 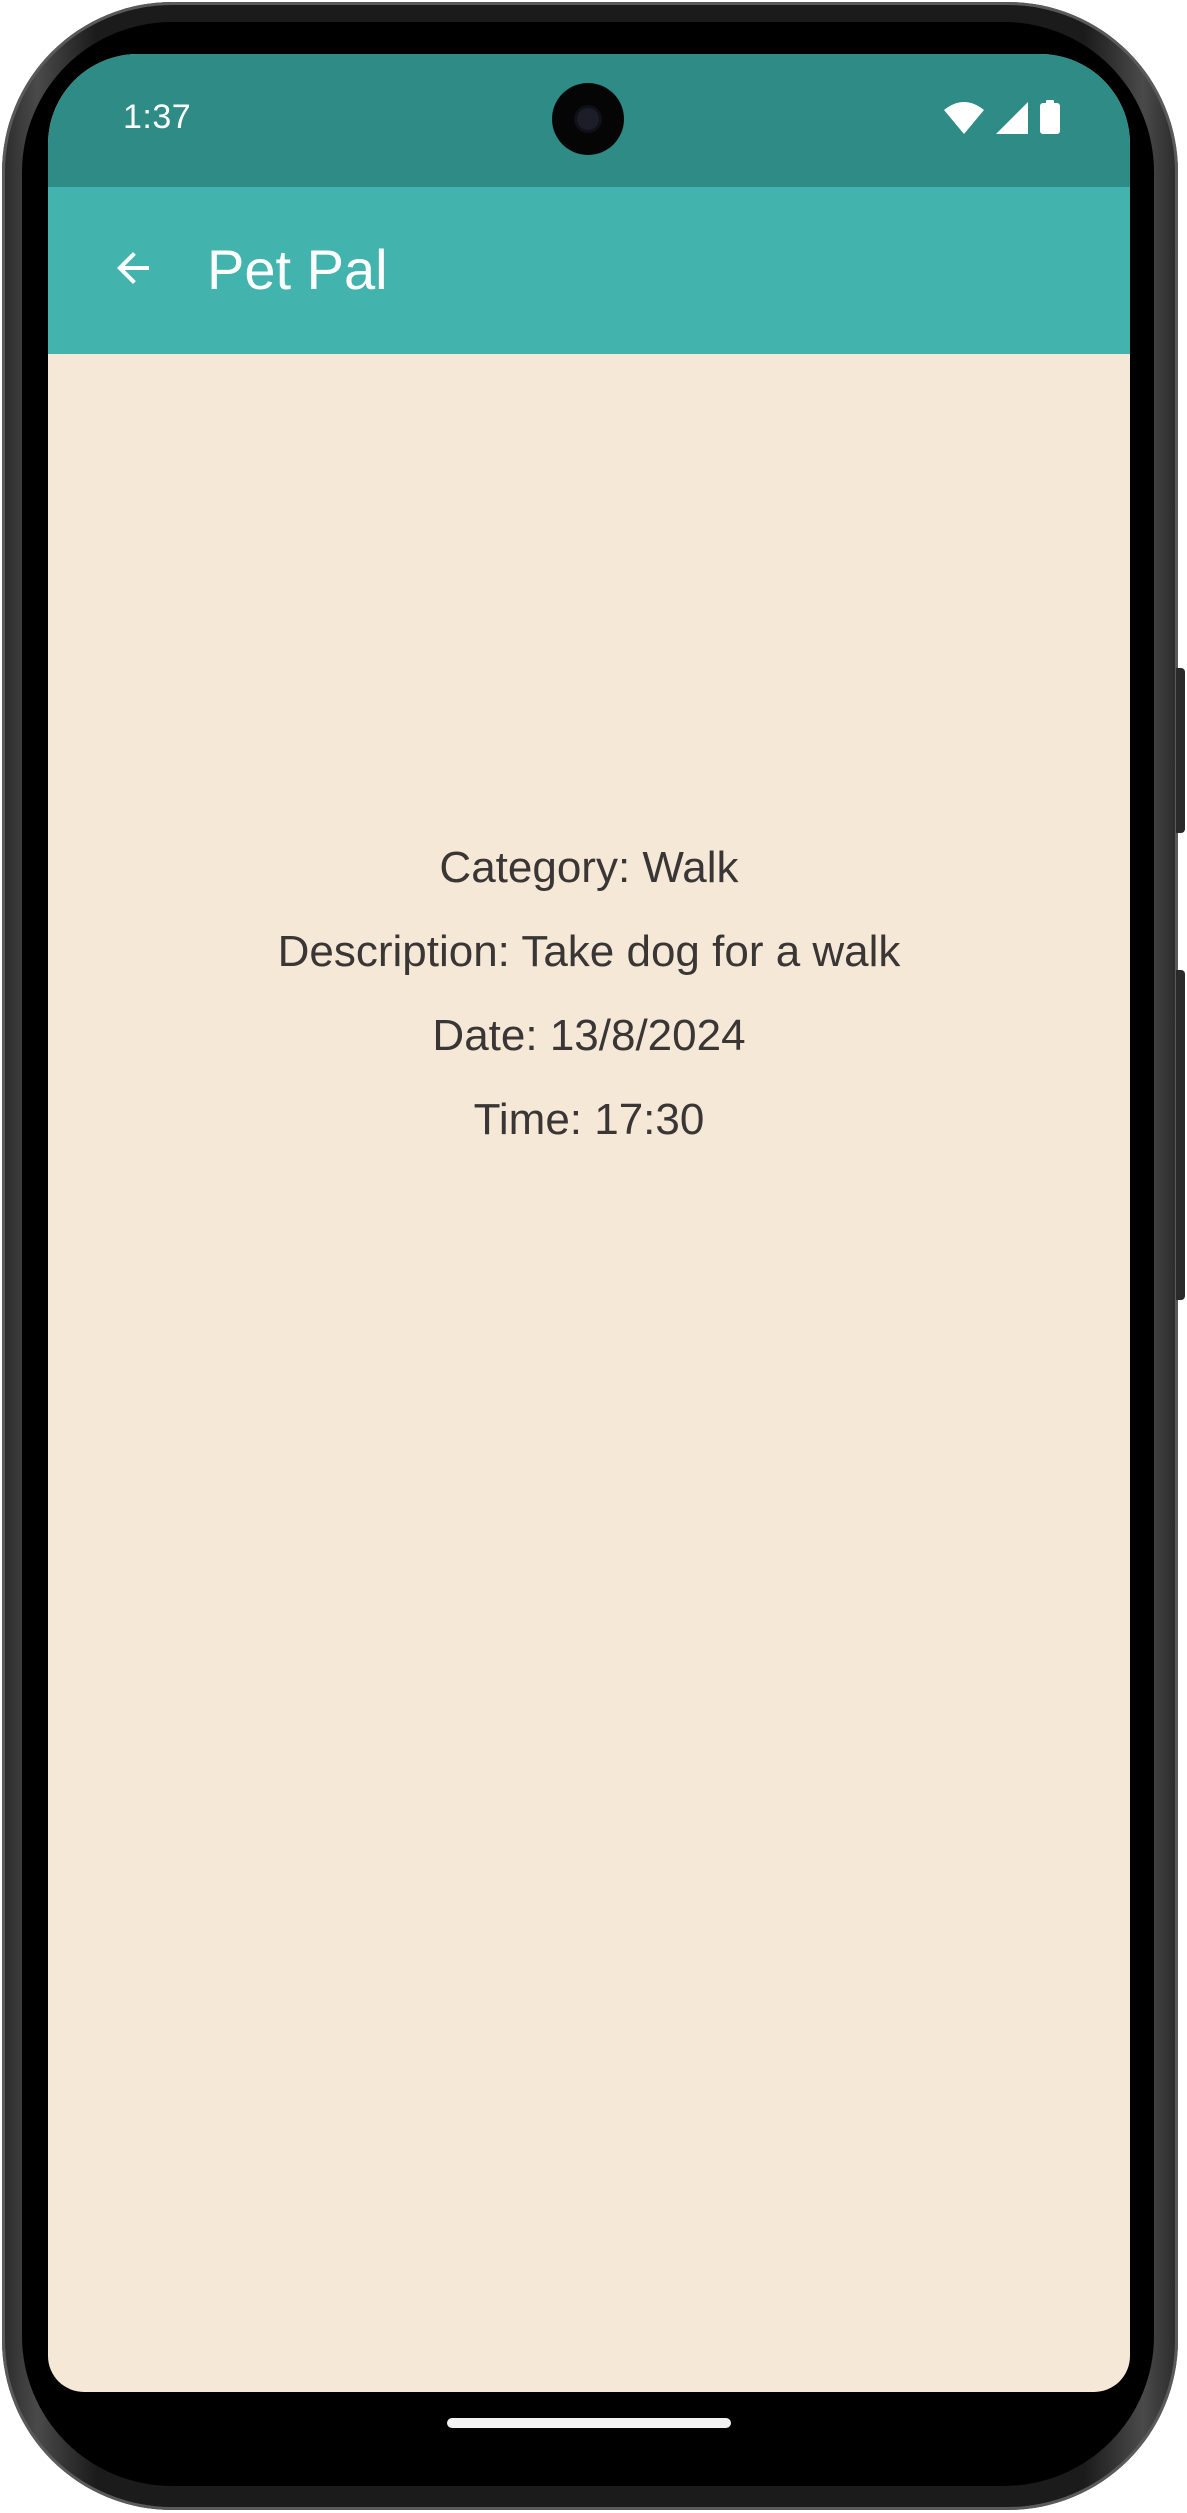 I want to click on app-title: Pet Pal, so click(x=297, y=269).